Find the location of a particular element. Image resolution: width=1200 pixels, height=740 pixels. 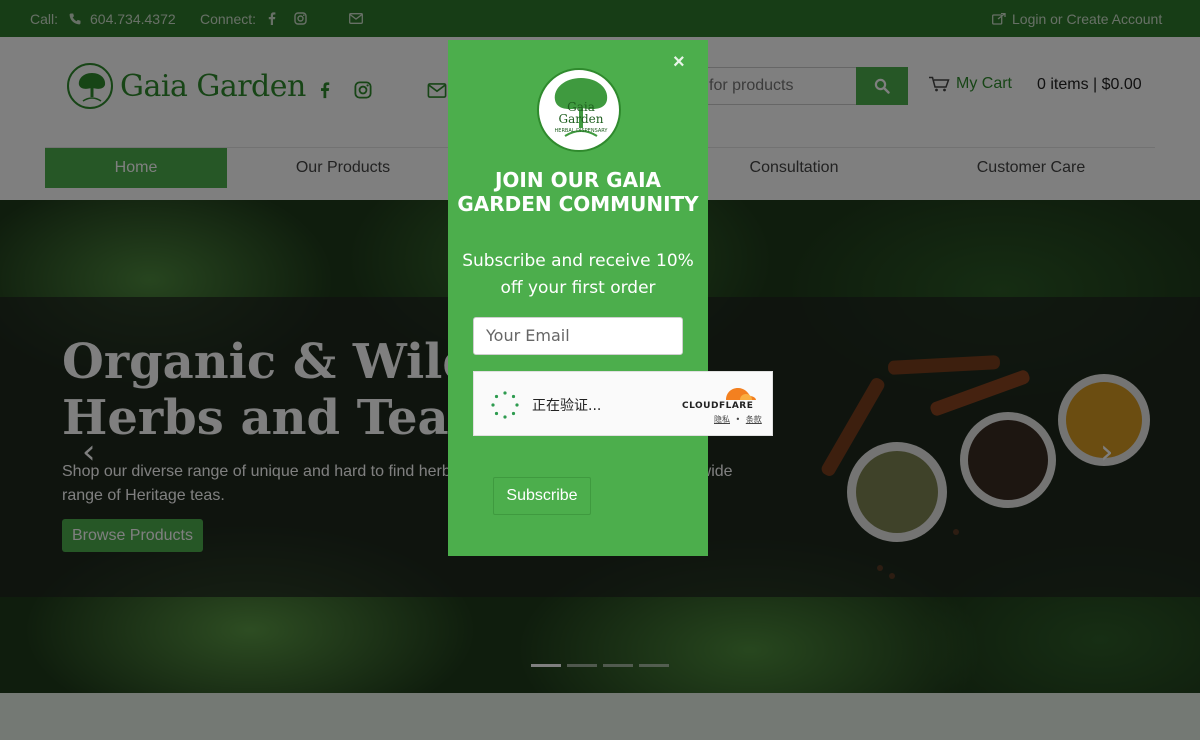

captcha-terms-link: 条款 is located at coordinates (754, 419).